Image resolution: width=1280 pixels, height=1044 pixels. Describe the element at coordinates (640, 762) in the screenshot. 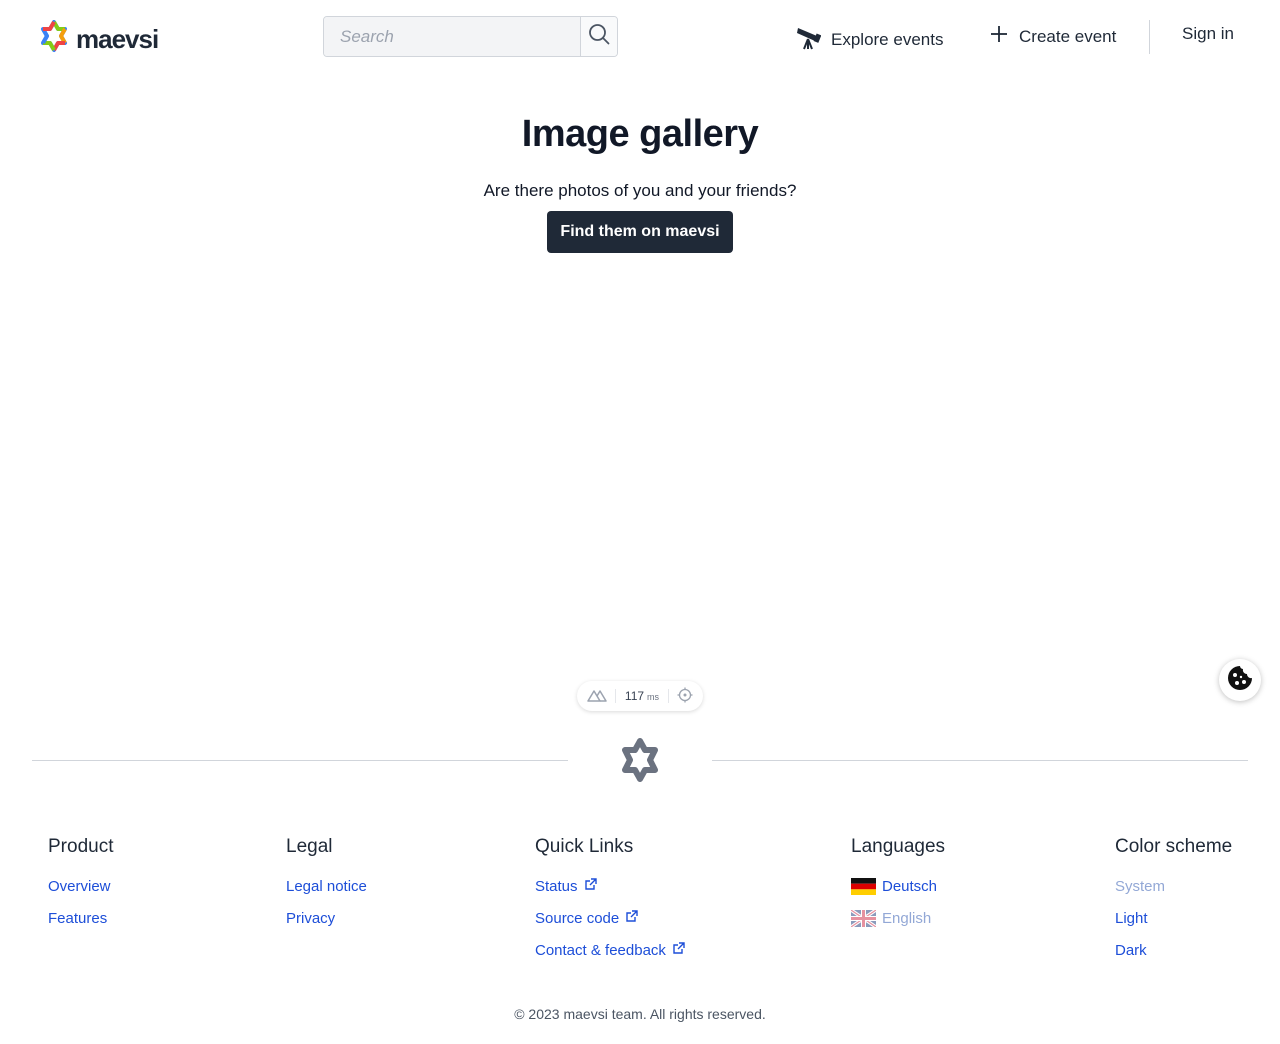

I see `maevsi-mark-icon` at that location.